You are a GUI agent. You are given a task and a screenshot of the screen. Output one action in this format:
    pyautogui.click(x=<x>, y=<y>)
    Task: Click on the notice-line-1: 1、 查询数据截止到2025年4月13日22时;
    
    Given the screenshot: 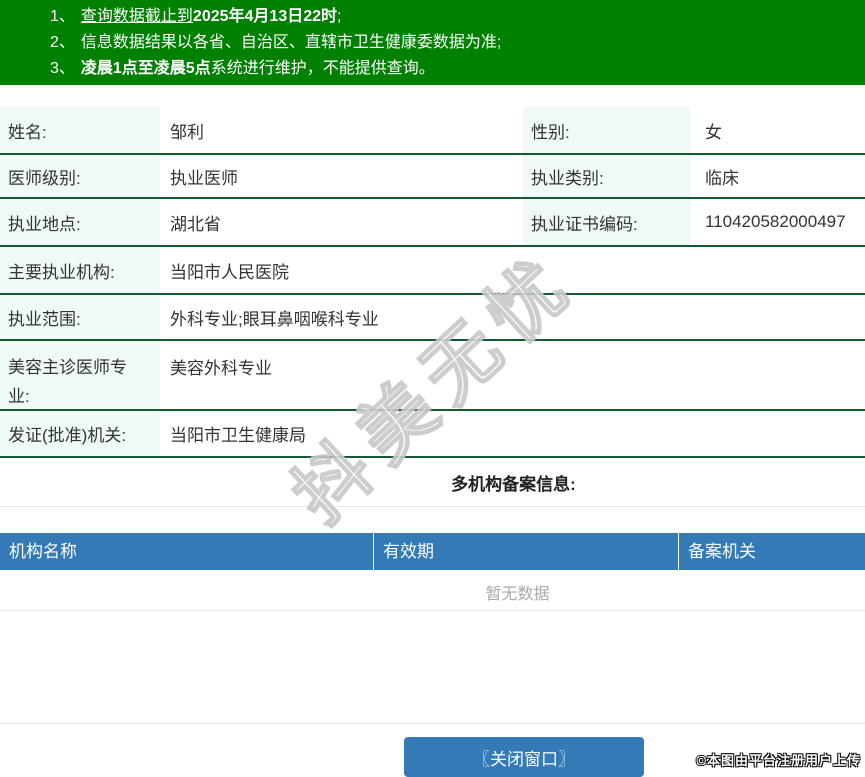 What is the action you would take?
    pyautogui.click(x=457, y=17)
    